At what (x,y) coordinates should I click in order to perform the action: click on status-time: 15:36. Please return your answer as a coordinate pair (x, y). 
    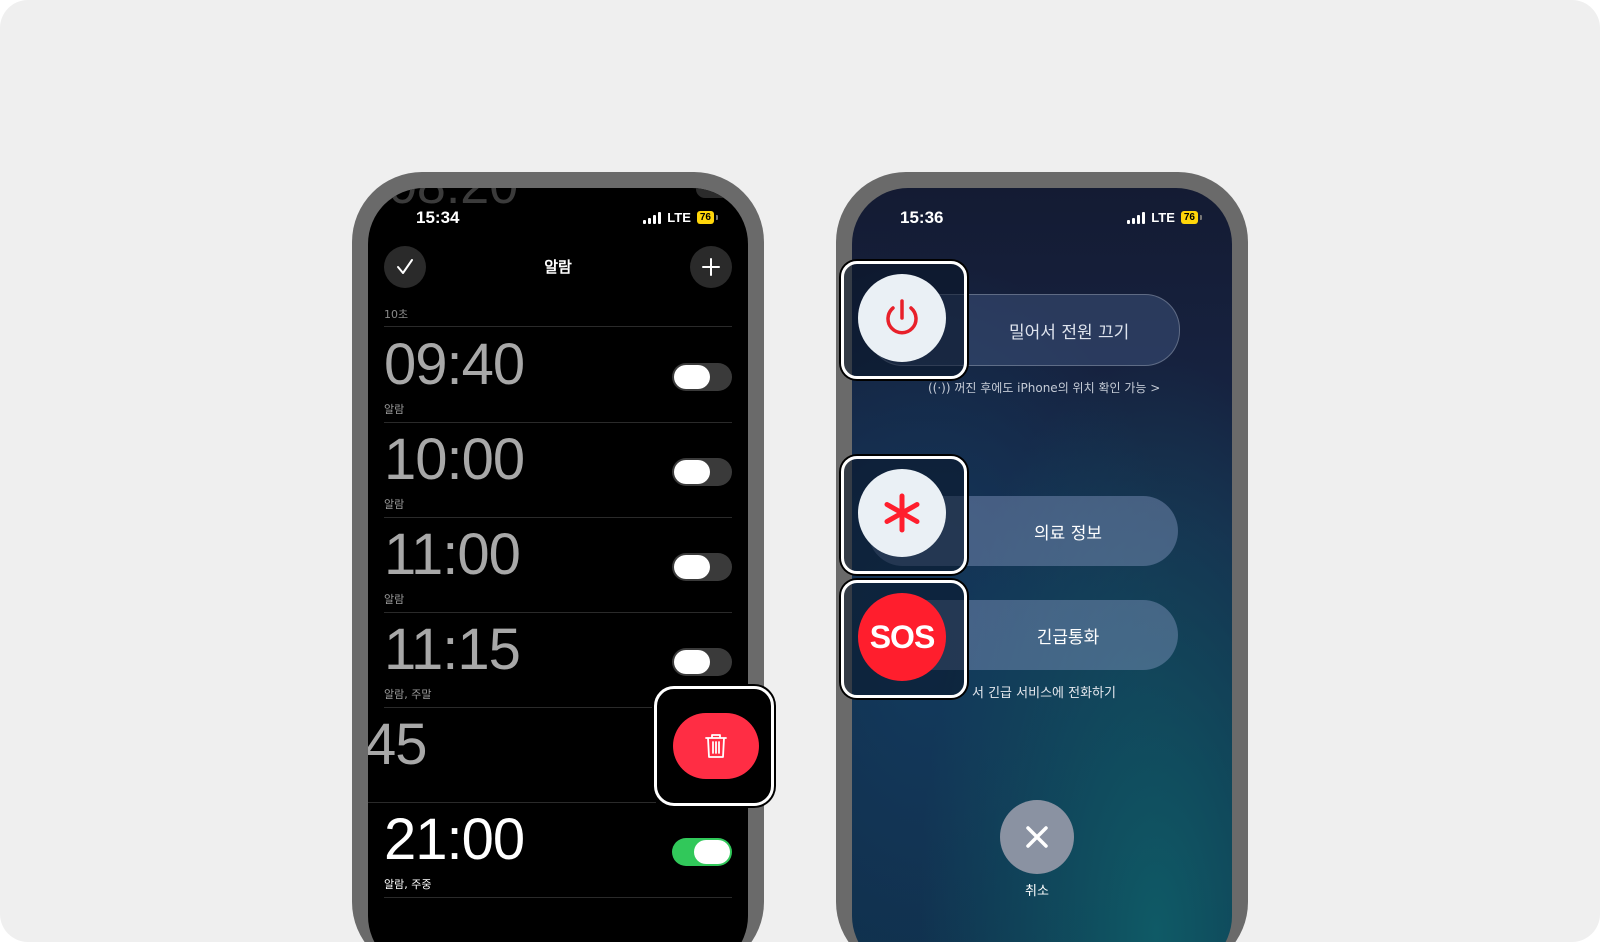
    Looking at the image, I should click on (922, 217).